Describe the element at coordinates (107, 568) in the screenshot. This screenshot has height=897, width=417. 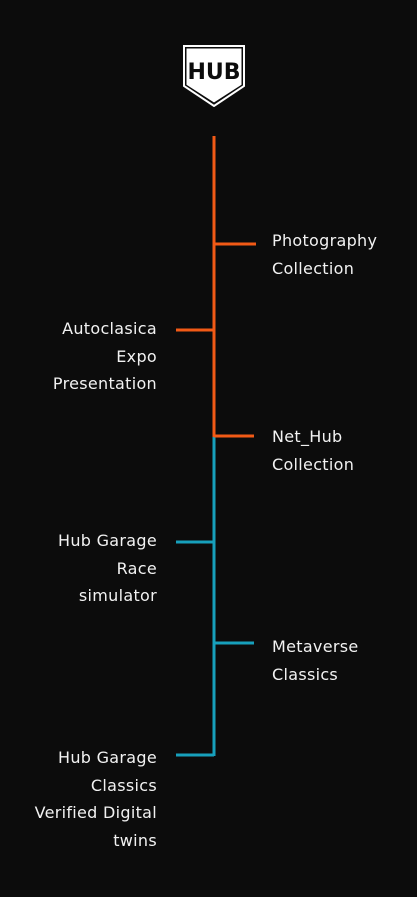
I see `timeline-item-race-simulator: Hub Garage Race simulator` at that location.